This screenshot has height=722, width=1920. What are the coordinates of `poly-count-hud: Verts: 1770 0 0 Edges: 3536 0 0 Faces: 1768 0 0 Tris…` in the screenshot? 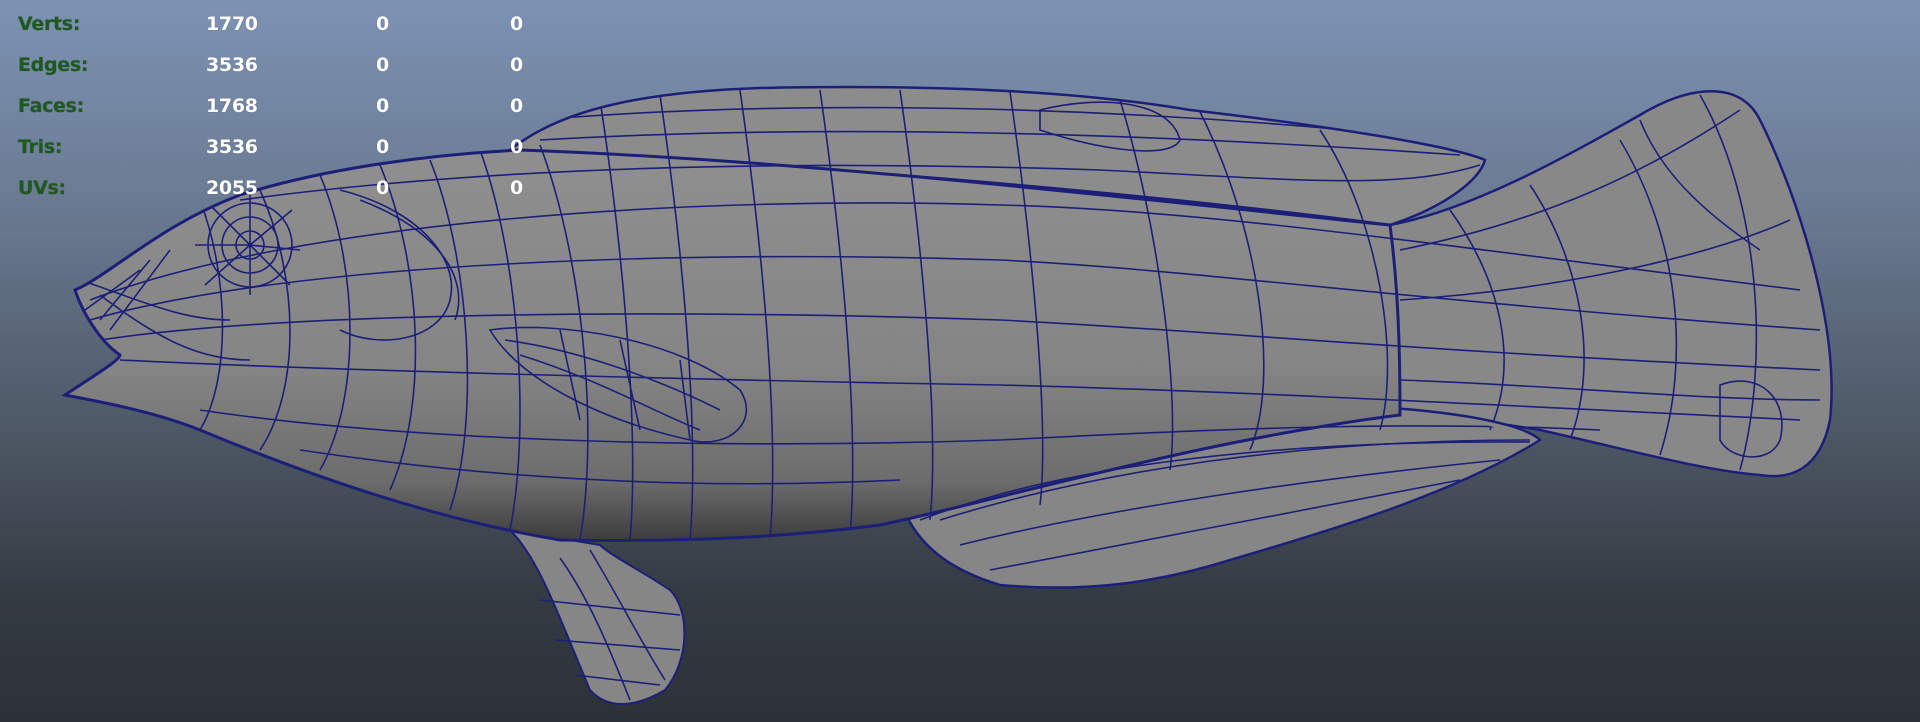 It's located at (288, 106).